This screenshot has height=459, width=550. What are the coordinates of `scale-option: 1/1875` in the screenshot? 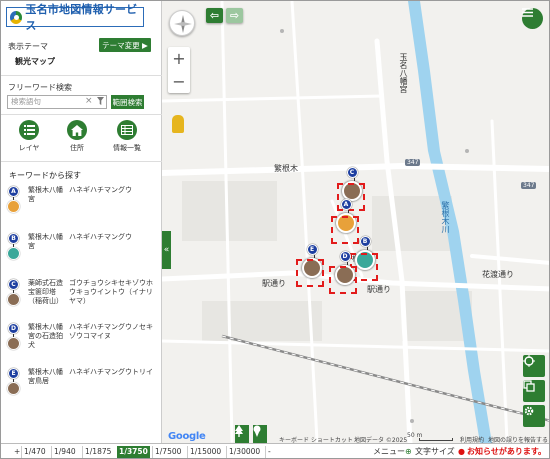 It's located at (97, 452).